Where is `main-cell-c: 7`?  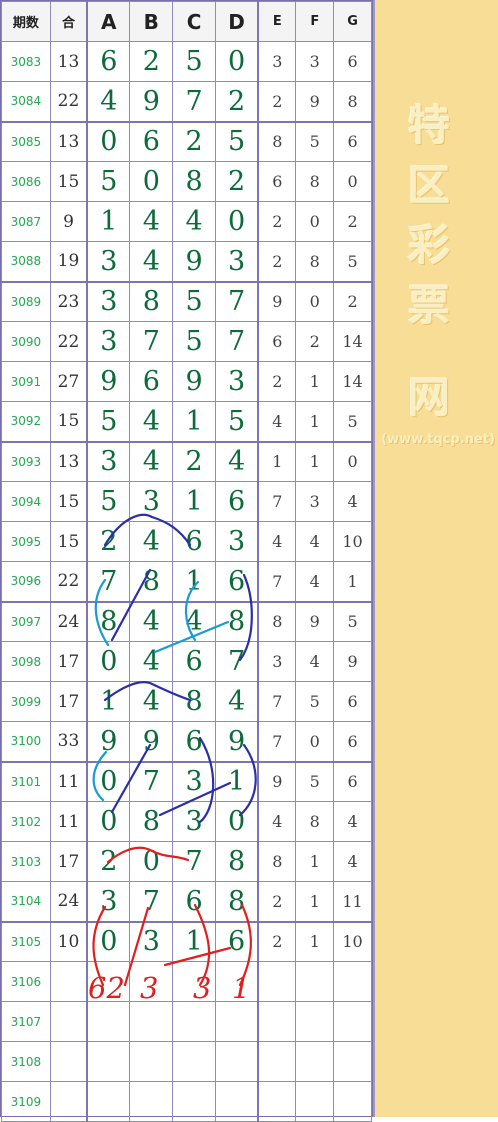
main-cell-c: 7 is located at coordinates (194, 102).